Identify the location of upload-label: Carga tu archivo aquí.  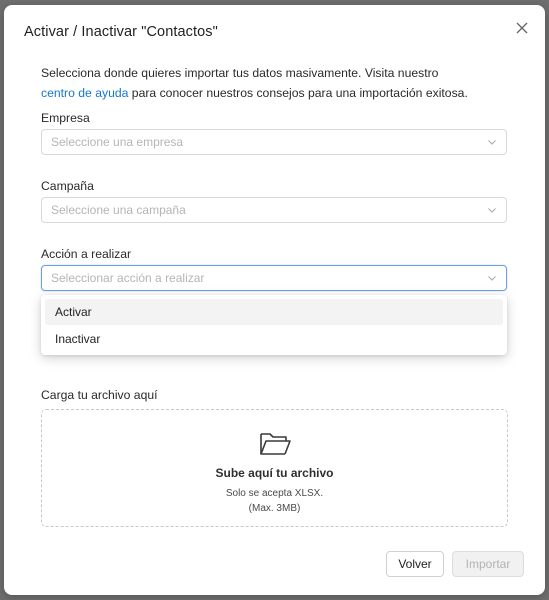
(99, 395).